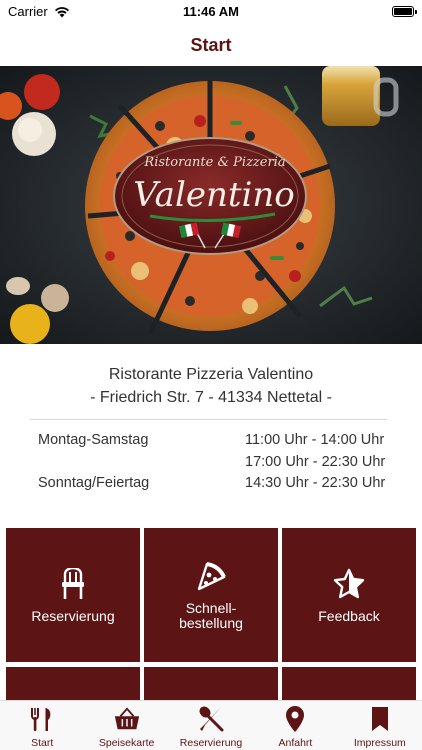  Describe the element at coordinates (214, 162) in the screenshot. I see `logo-subtitle: Ristorante & Pizzeria` at that location.